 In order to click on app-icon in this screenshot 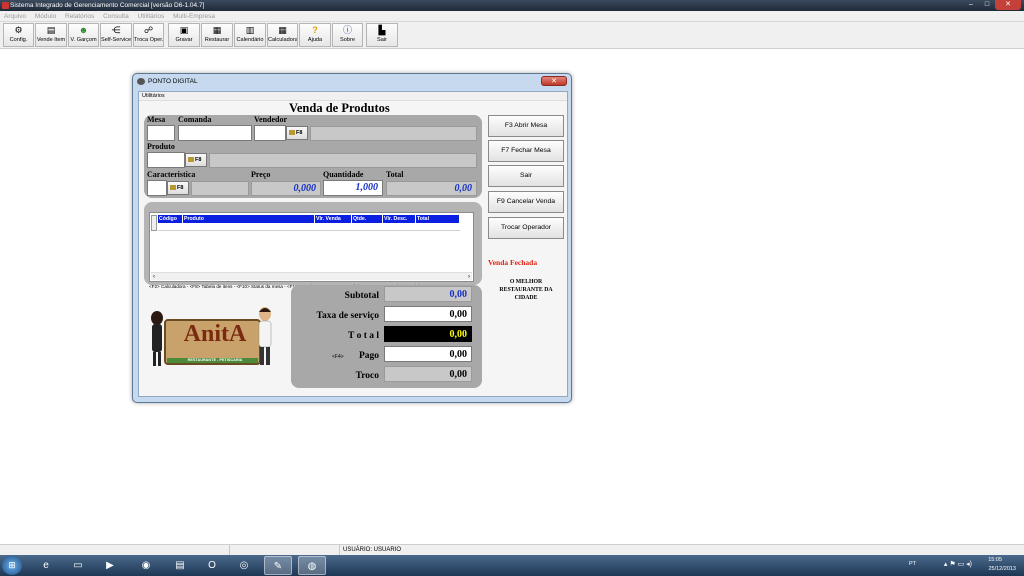, I will do `click(5, 5)`.